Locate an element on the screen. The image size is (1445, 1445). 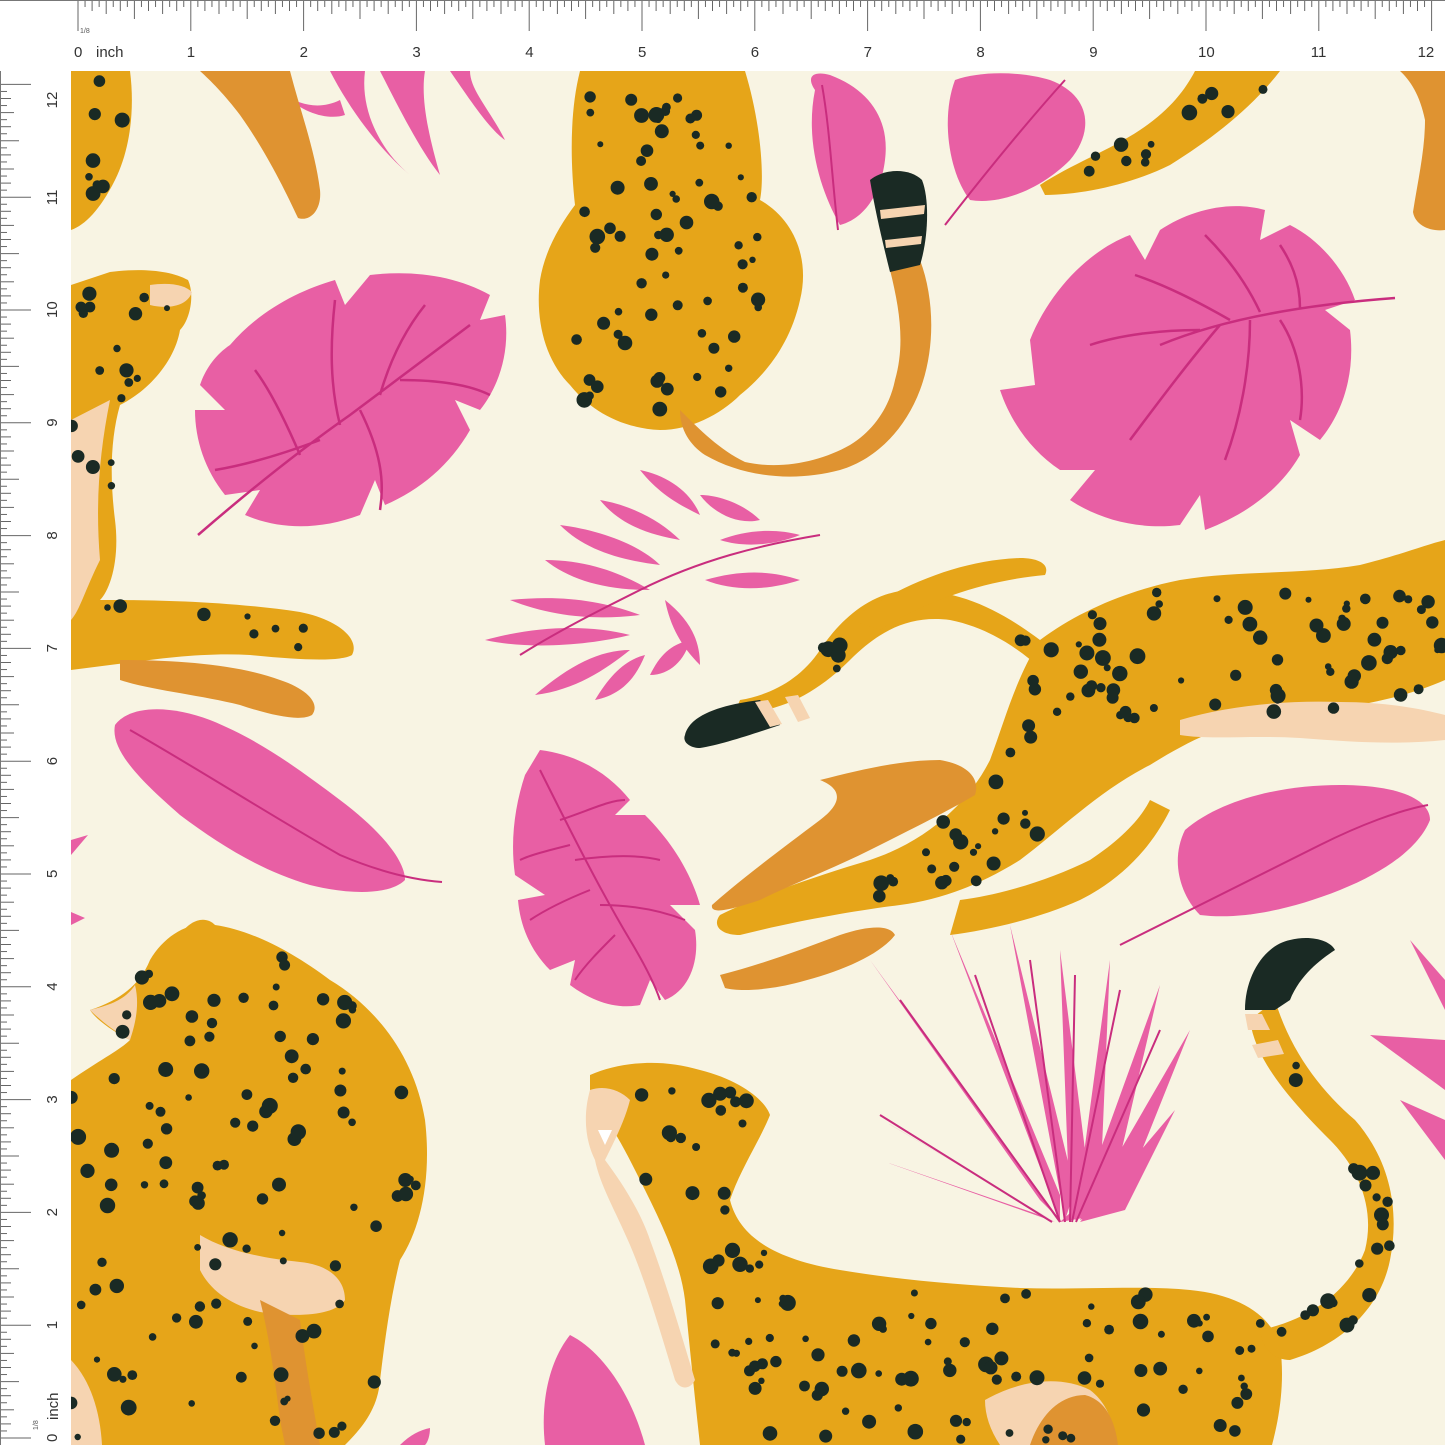
left-ruler-number: 5 is located at coordinates (52, 874).